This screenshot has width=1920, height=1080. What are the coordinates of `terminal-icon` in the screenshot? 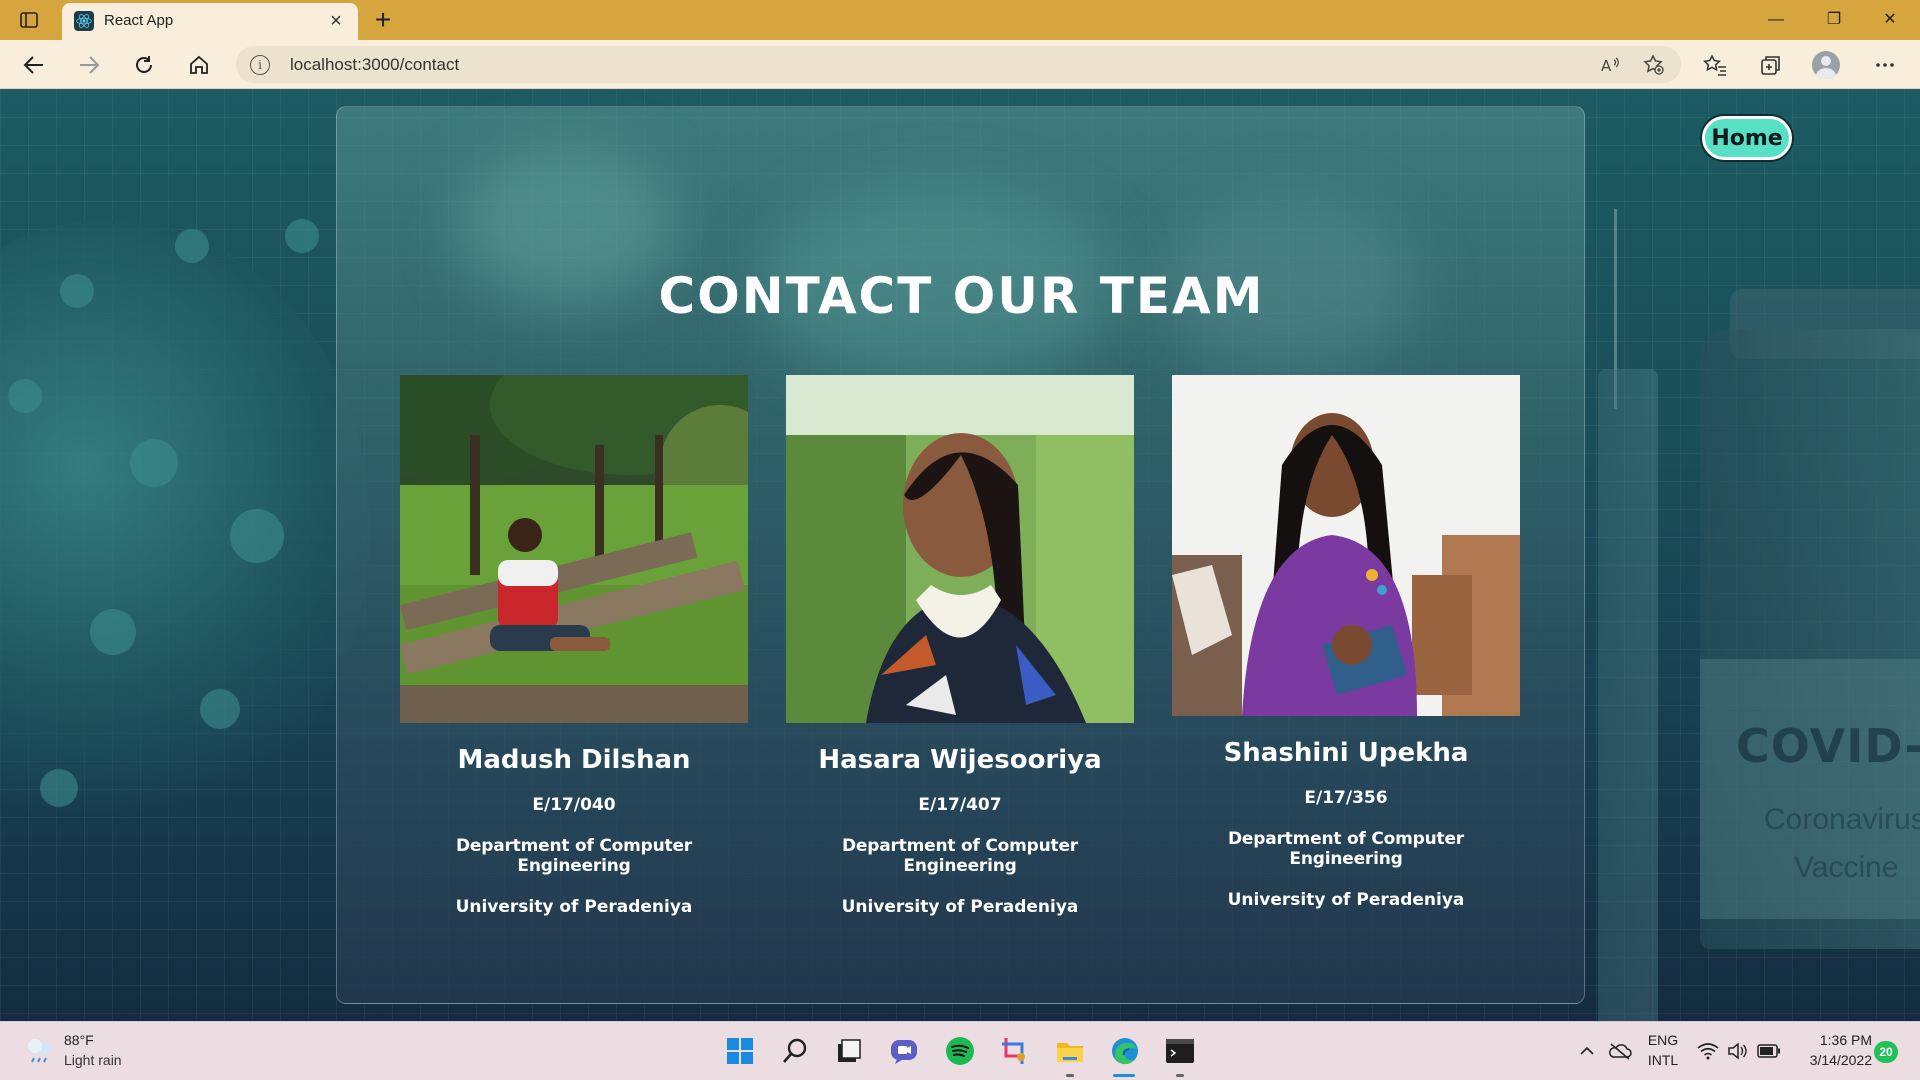 It's located at (1180, 1051).